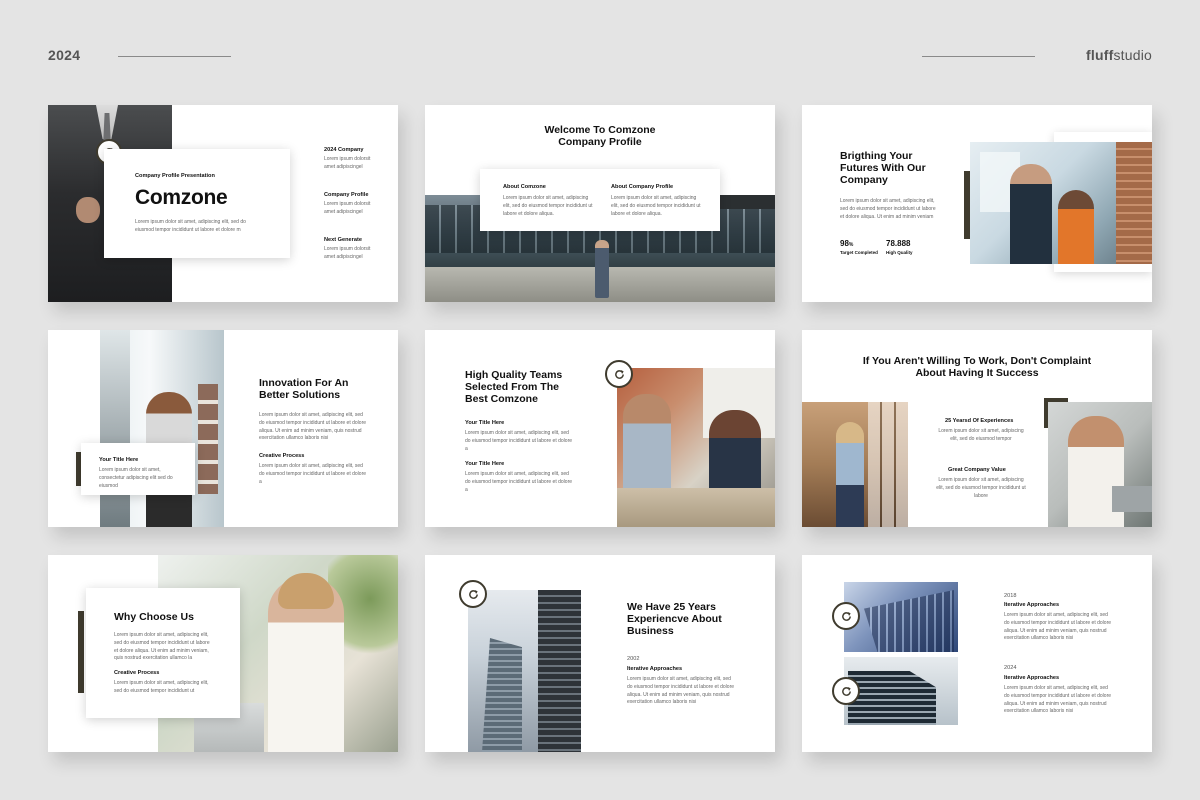 The height and width of the screenshot is (800, 1200). I want to click on laptop-shape, so click(1132, 499).